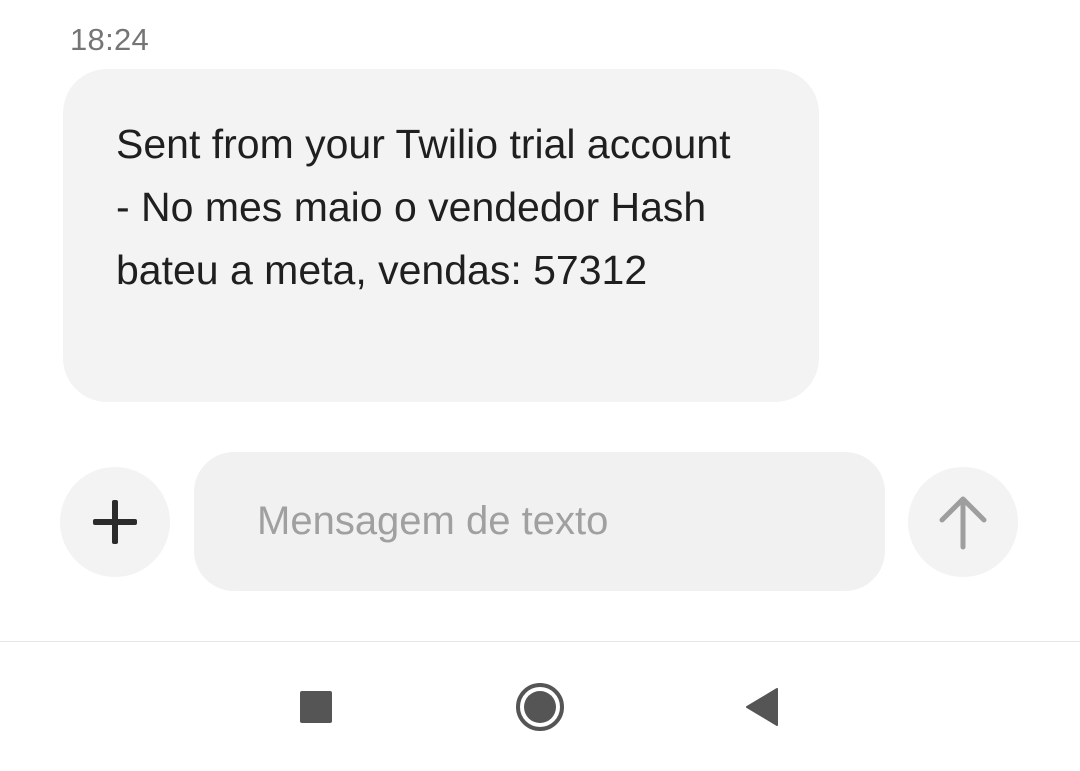 The image size is (1080, 771). I want to click on triangle-back-icon, so click(762, 707).